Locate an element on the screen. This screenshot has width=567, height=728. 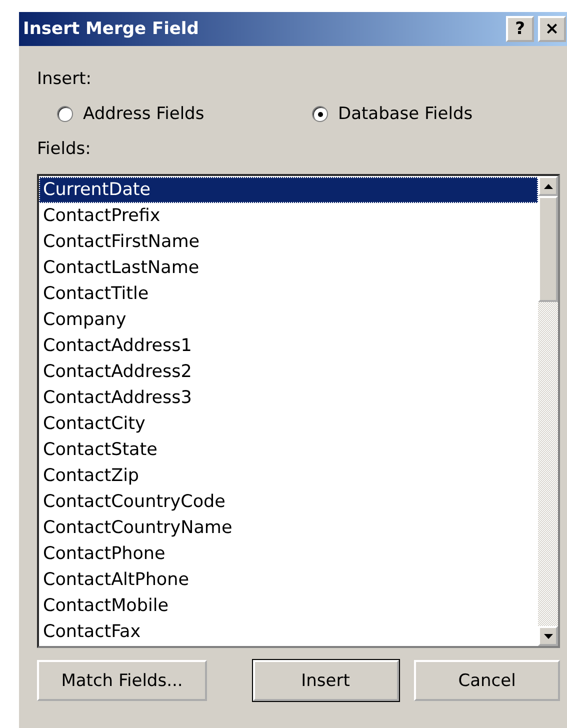
list-item: ContactAltPhone is located at coordinates (288, 580).